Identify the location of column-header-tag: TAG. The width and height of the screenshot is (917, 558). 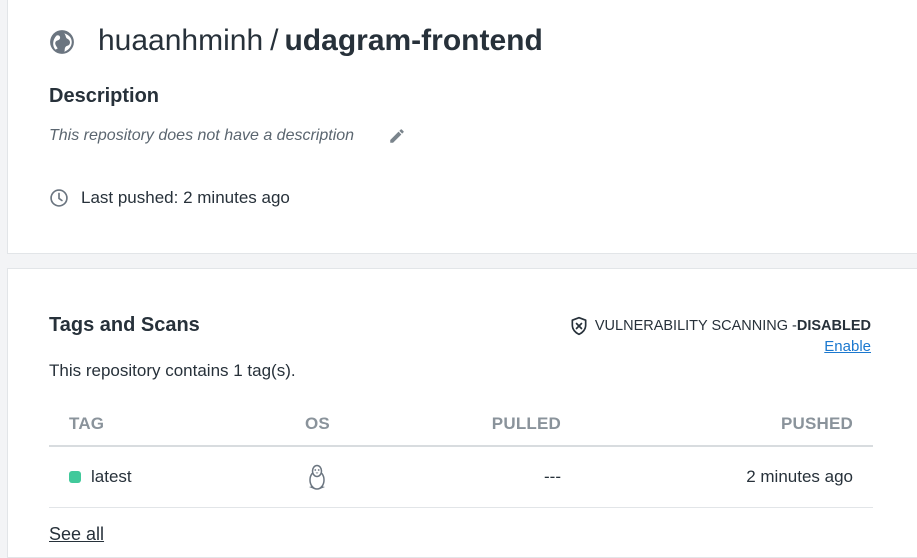
(87, 423).